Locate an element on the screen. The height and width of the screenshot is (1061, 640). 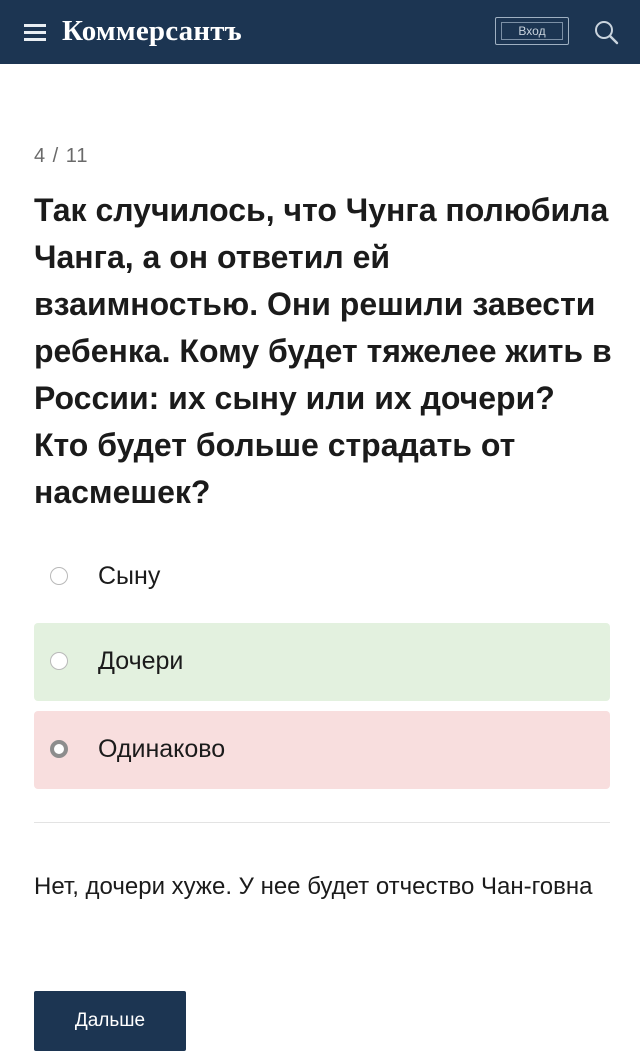
answer-option-son: Сыну is located at coordinates (322, 577).